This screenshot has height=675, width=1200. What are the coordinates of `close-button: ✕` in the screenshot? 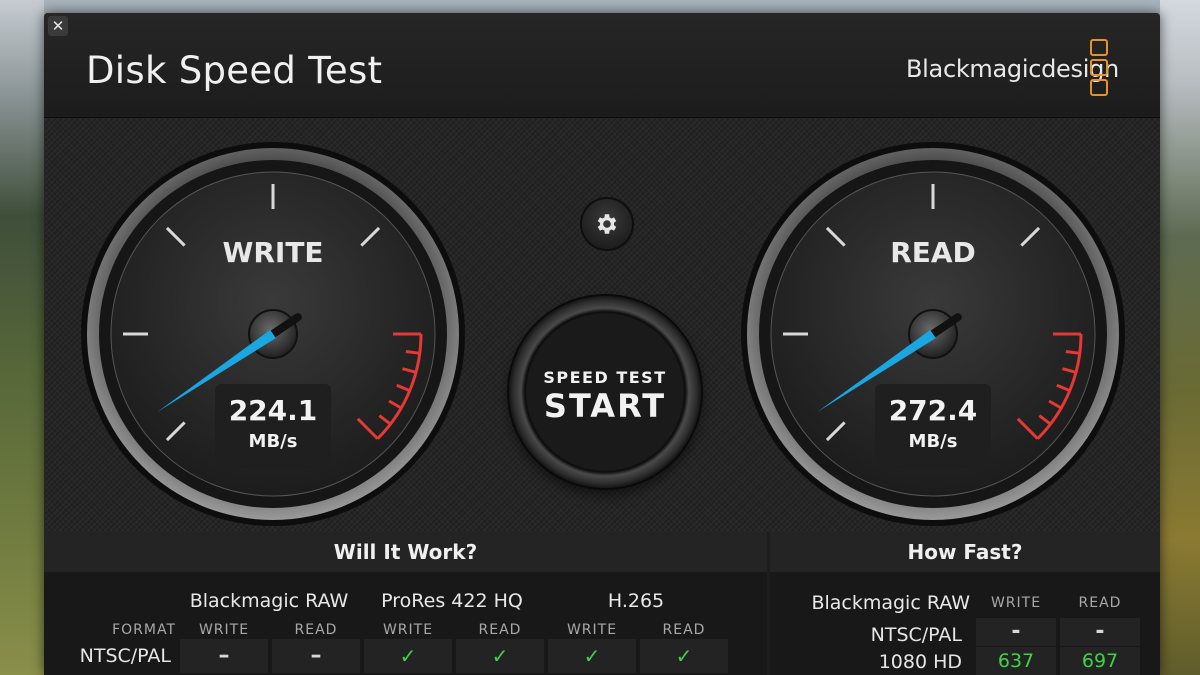 It's located at (58, 26).